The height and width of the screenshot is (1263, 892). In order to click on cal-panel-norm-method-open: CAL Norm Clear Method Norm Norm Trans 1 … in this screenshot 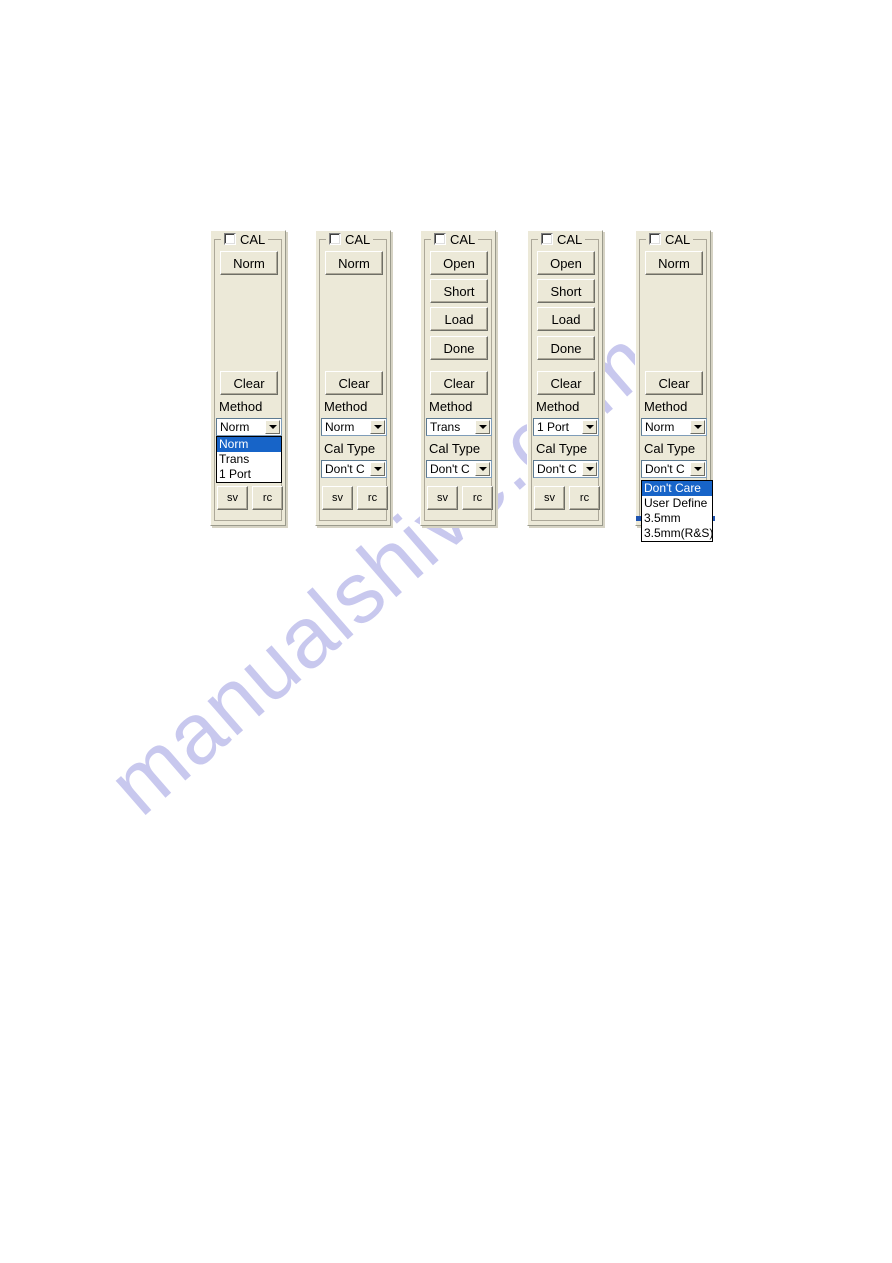, I will do `click(249, 379)`.